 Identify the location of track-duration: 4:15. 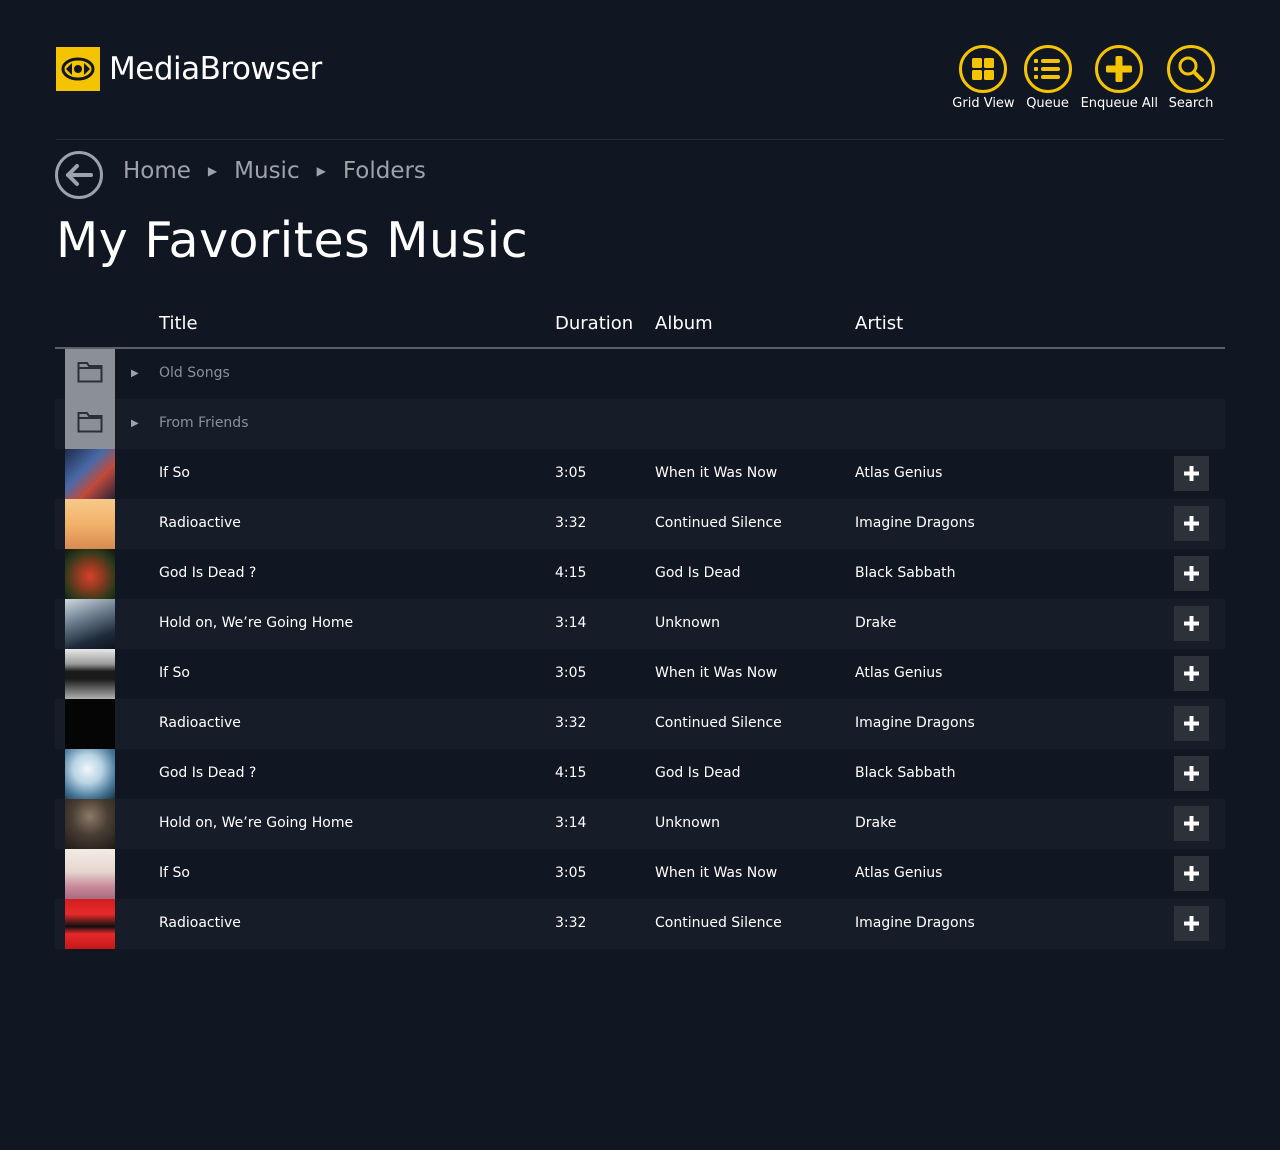
(571, 573).